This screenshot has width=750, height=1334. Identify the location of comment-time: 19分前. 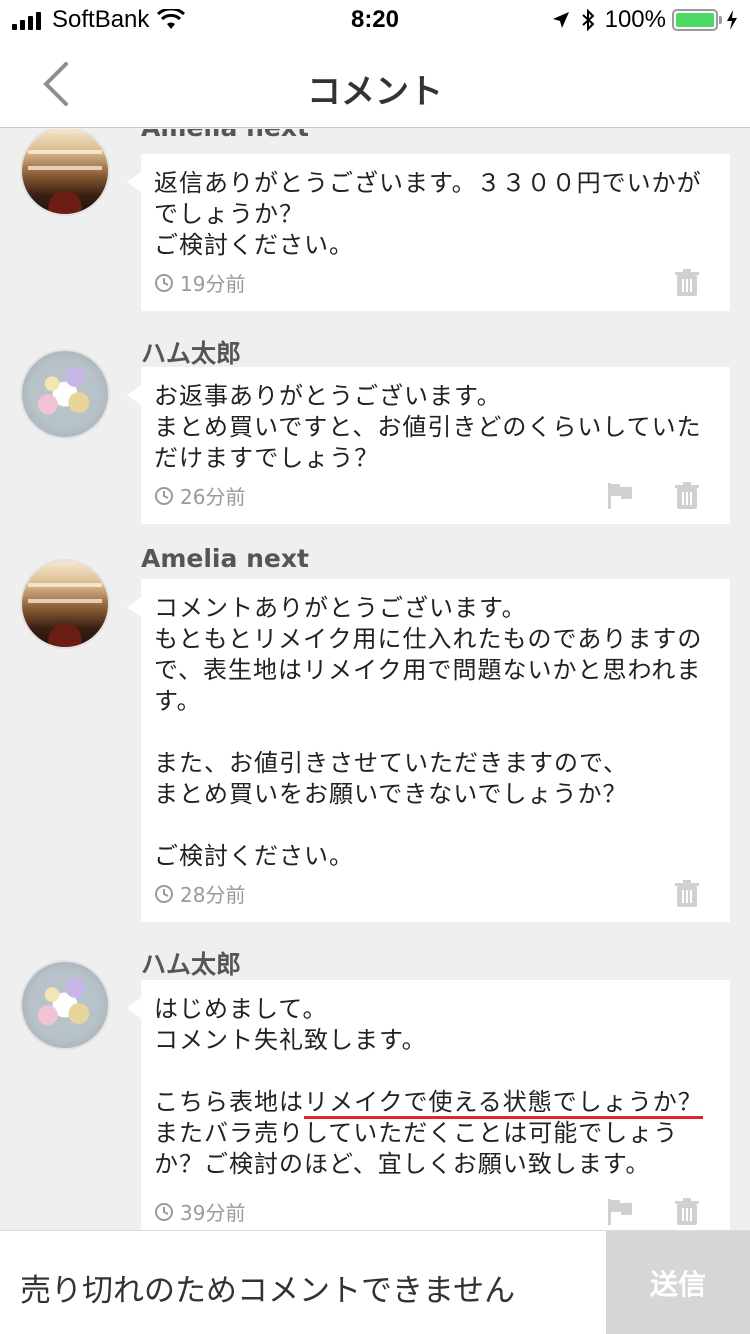
(213, 284).